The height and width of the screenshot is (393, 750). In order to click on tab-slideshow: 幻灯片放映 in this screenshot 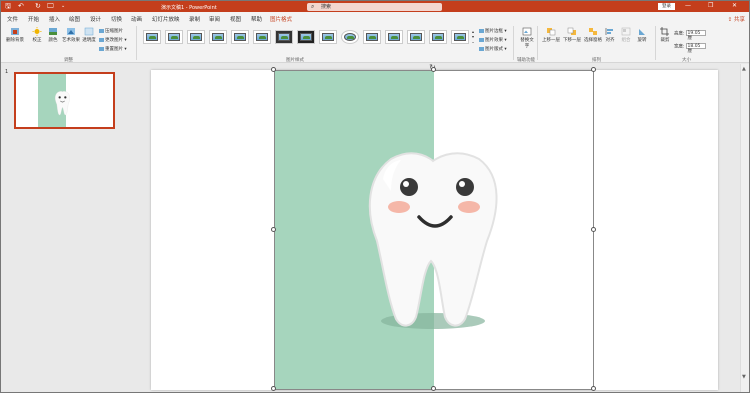, I will do `click(166, 19)`.